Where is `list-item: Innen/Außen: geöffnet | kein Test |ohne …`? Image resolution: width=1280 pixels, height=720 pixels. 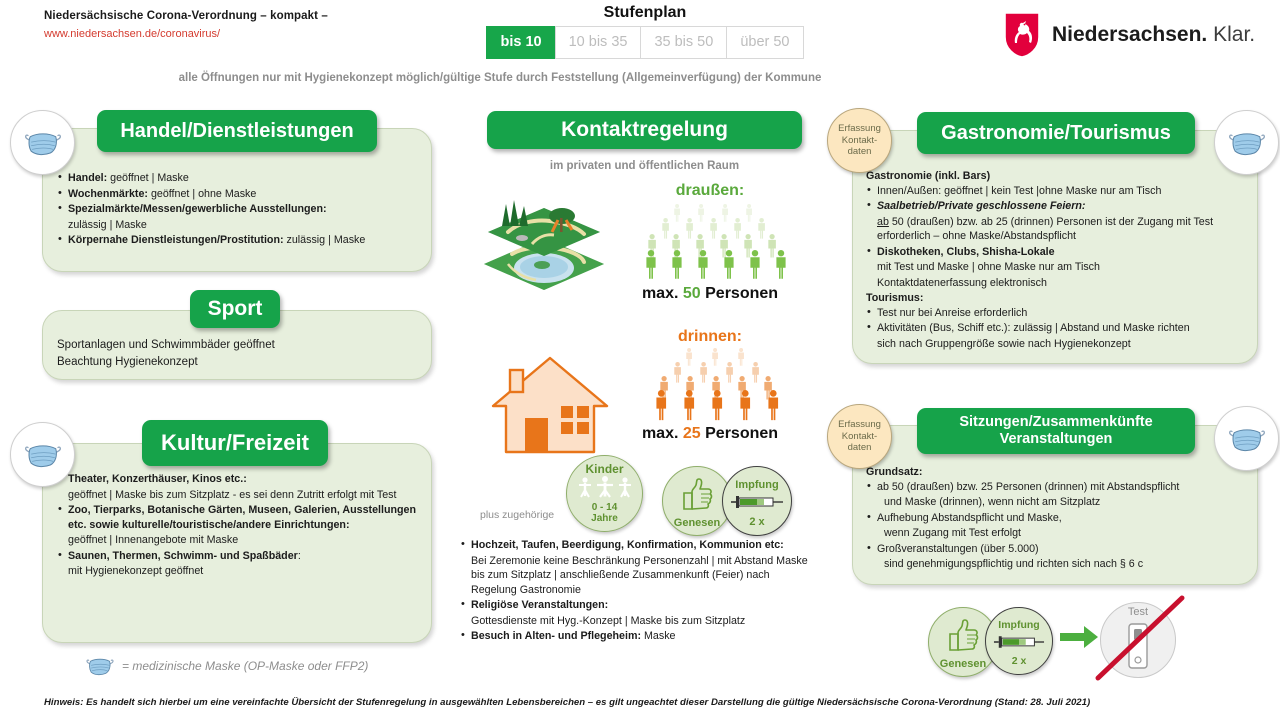
list-item: Innen/Außen: geöffnet | kein Test |ohne … is located at coordinates (1055, 191).